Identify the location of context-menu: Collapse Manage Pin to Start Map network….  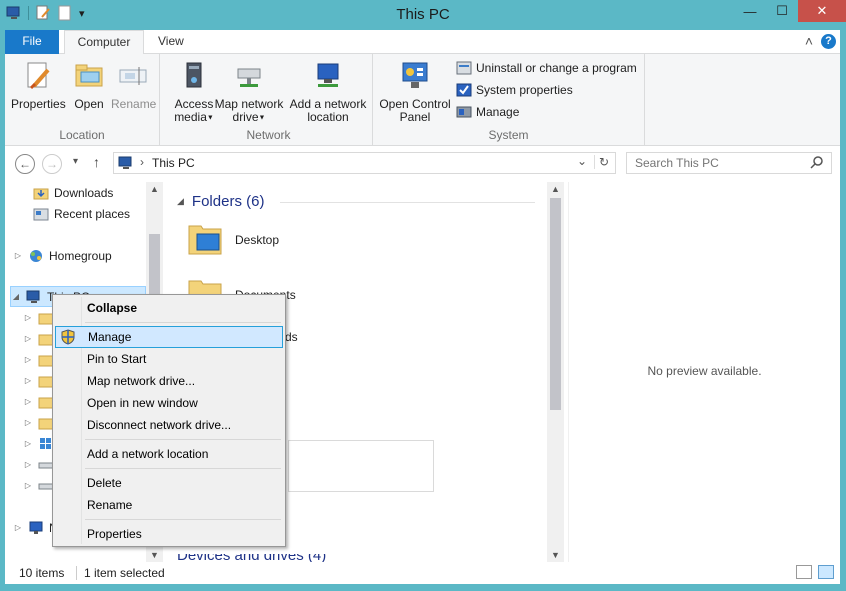
(169, 420).